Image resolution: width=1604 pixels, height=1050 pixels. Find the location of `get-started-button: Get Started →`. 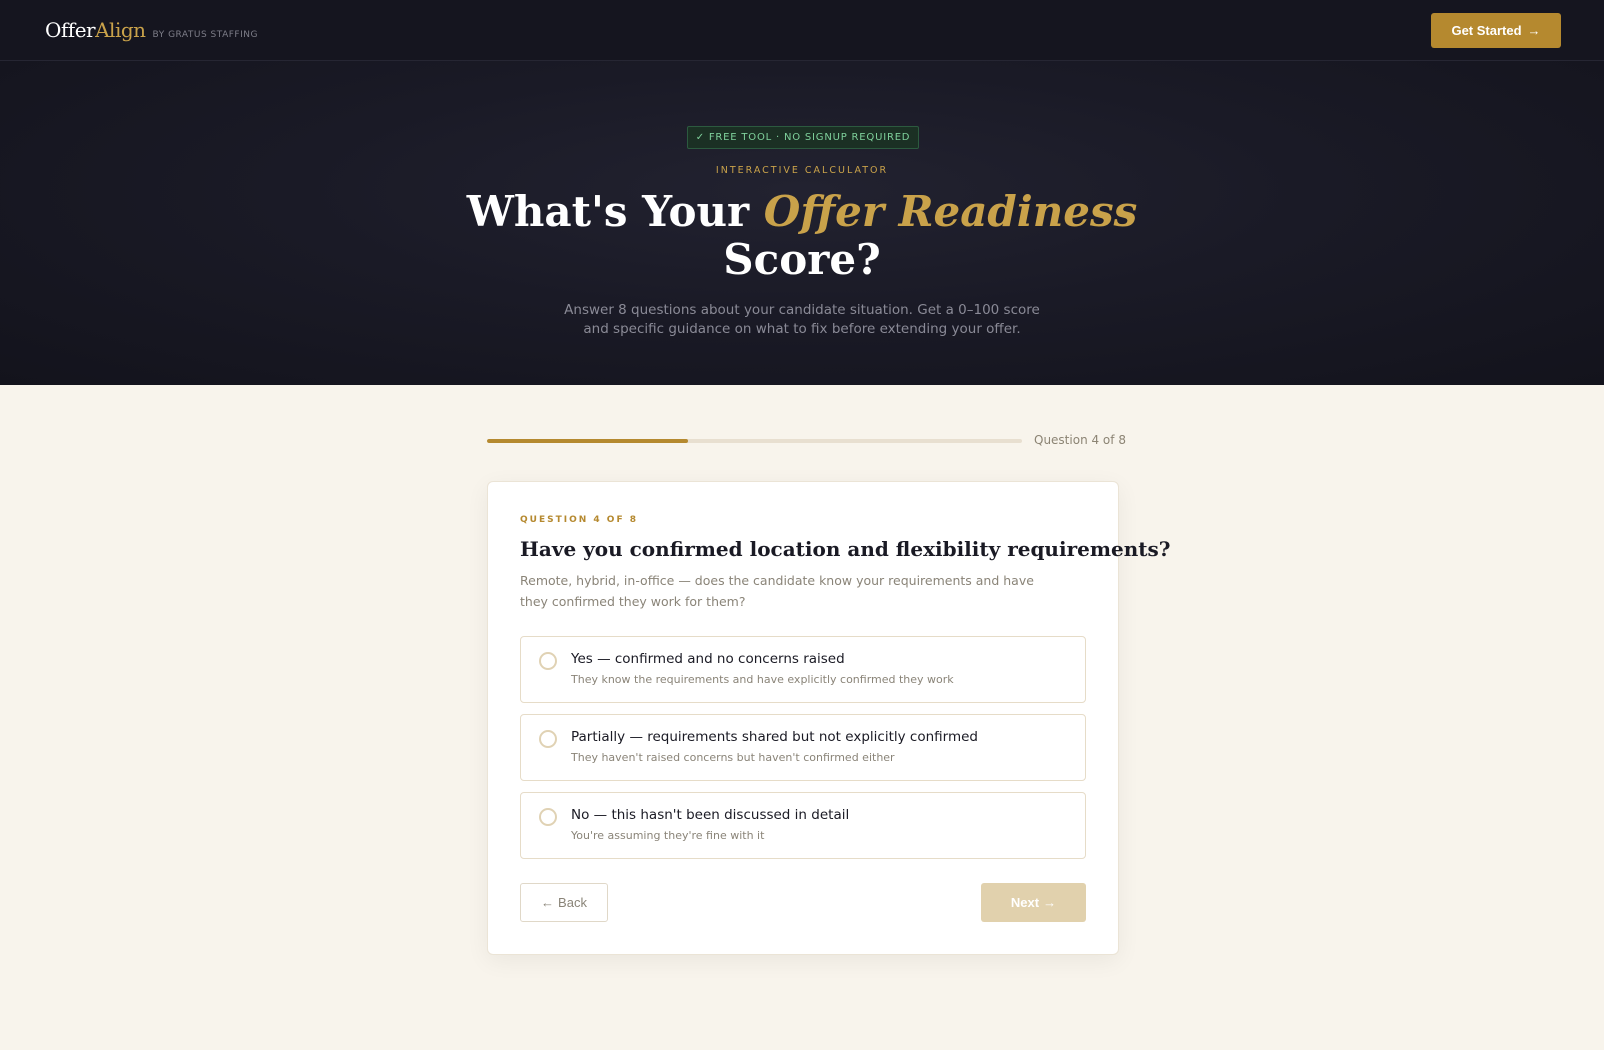

get-started-button: Get Started → is located at coordinates (1496, 30).